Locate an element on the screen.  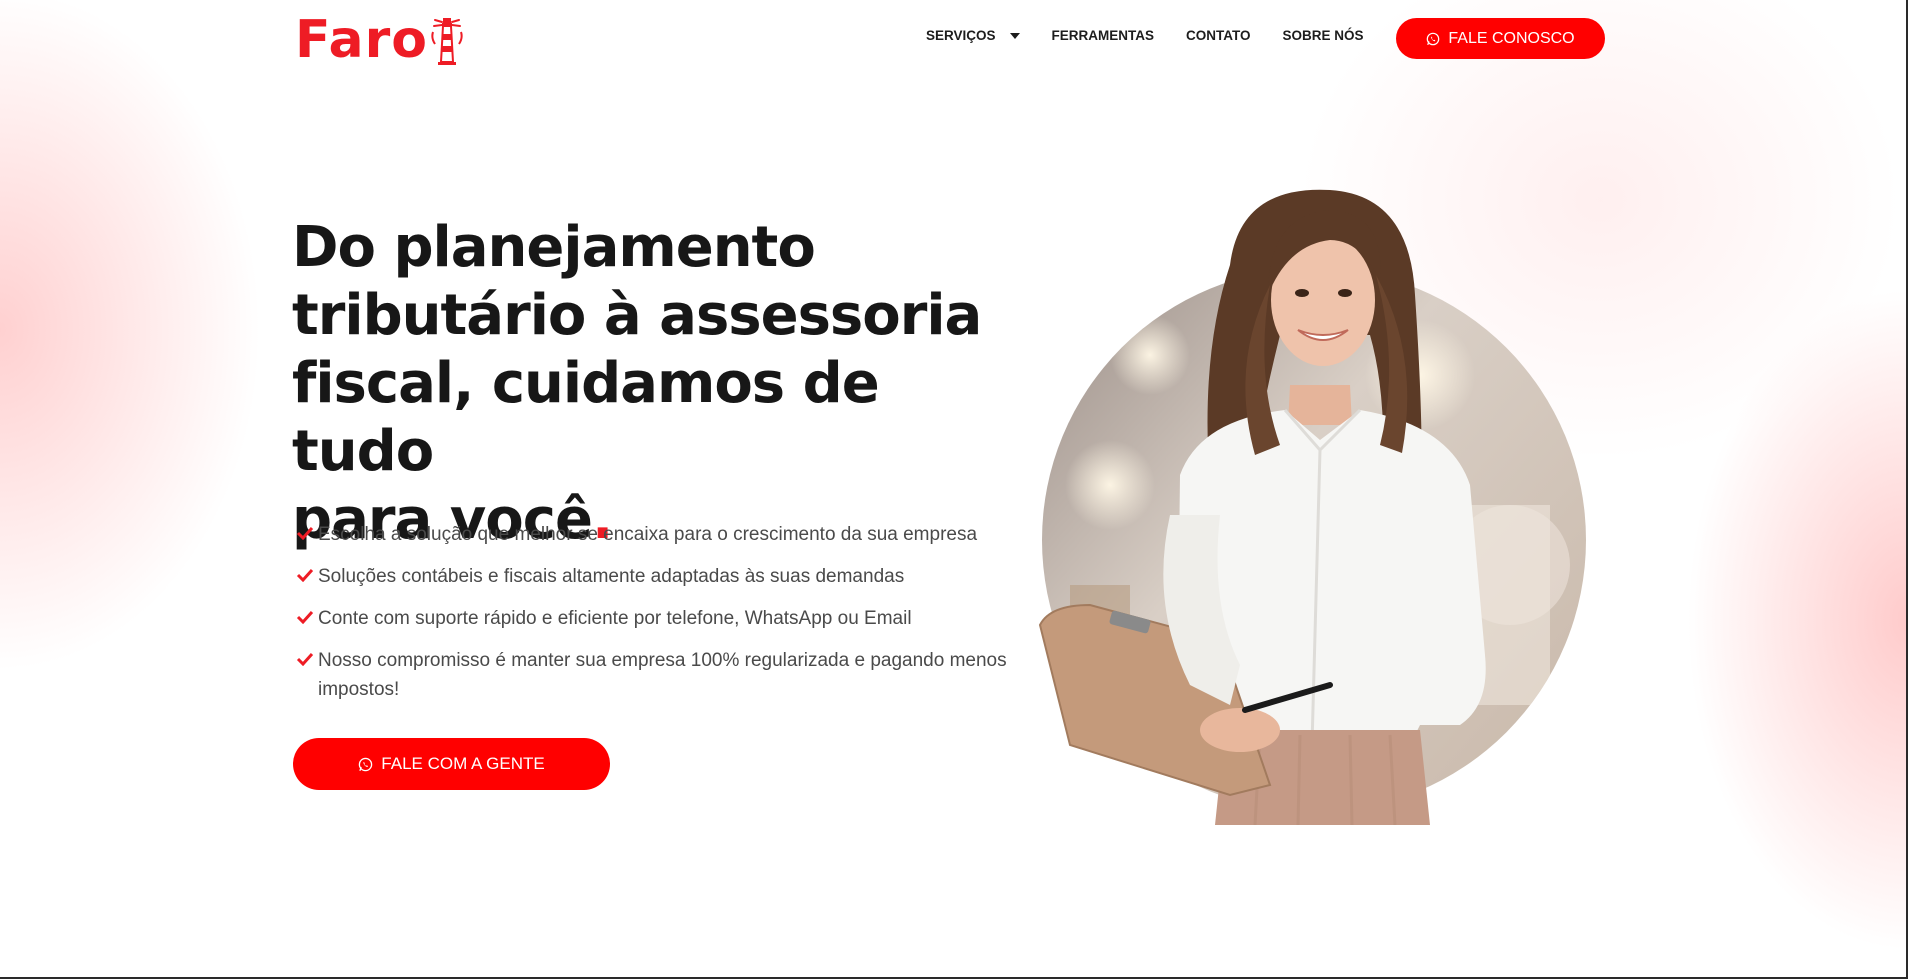
lighthouse-icon is located at coordinates (447, 41).